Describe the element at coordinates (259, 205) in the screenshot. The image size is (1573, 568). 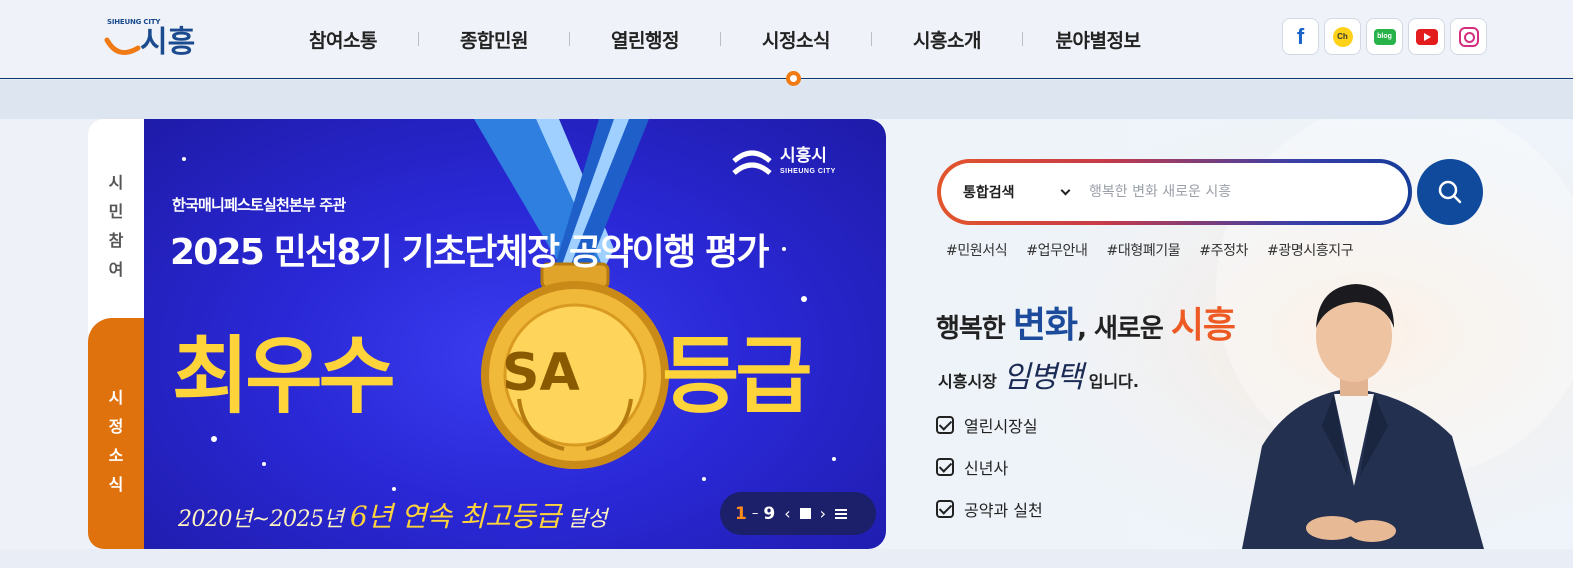
I see `banner-organizer: 한국매니페스토실천본부 주관` at that location.